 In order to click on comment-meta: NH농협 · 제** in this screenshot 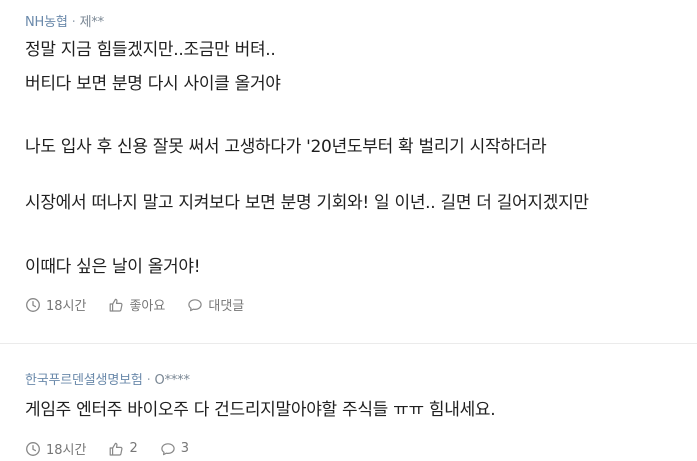, I will do `click(64, 20)`.